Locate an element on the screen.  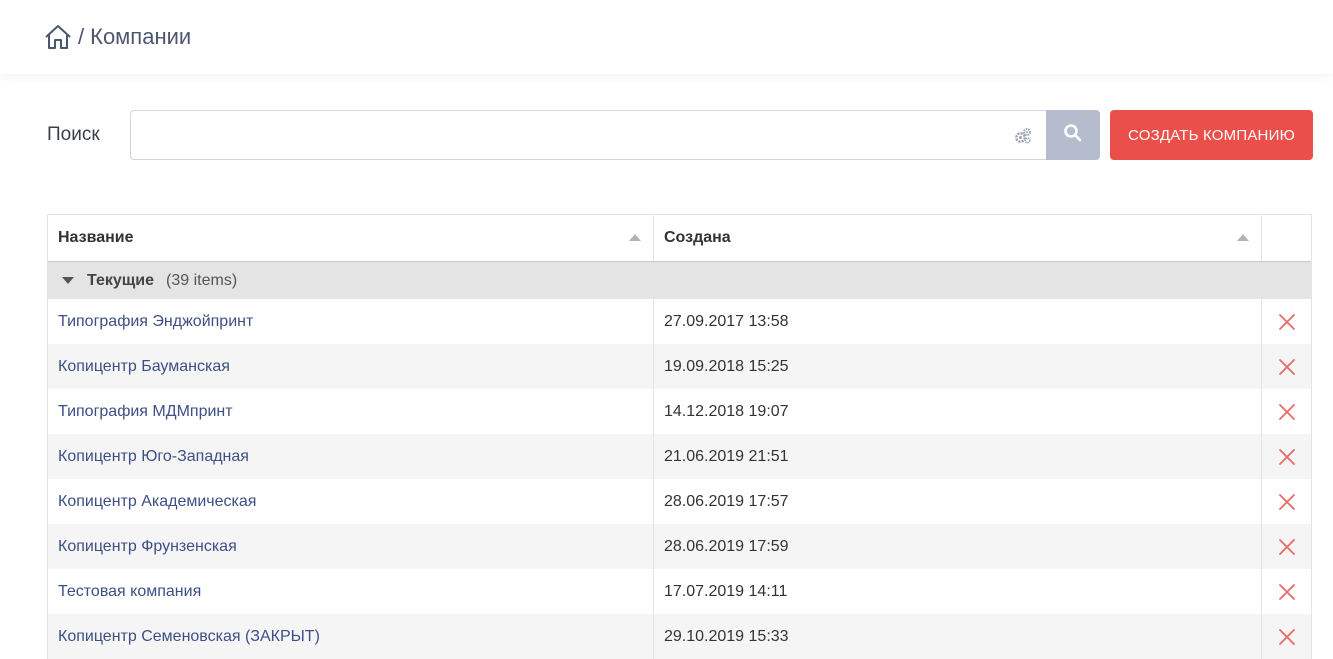
table-row: Копицентр Фрунзенская 28.06.2019 17:59 is located at coordinates (679, 546).